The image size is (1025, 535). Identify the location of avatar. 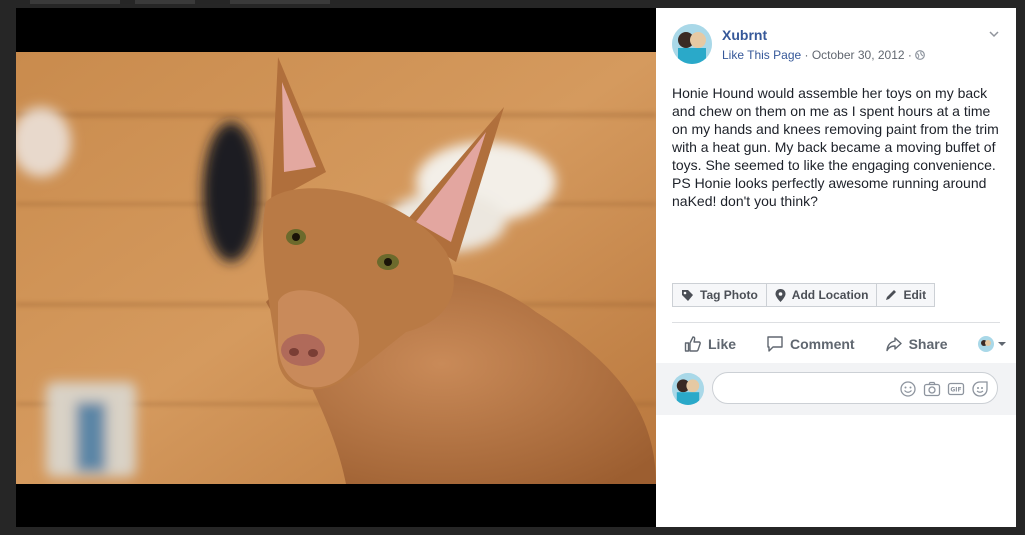
(692, 44).